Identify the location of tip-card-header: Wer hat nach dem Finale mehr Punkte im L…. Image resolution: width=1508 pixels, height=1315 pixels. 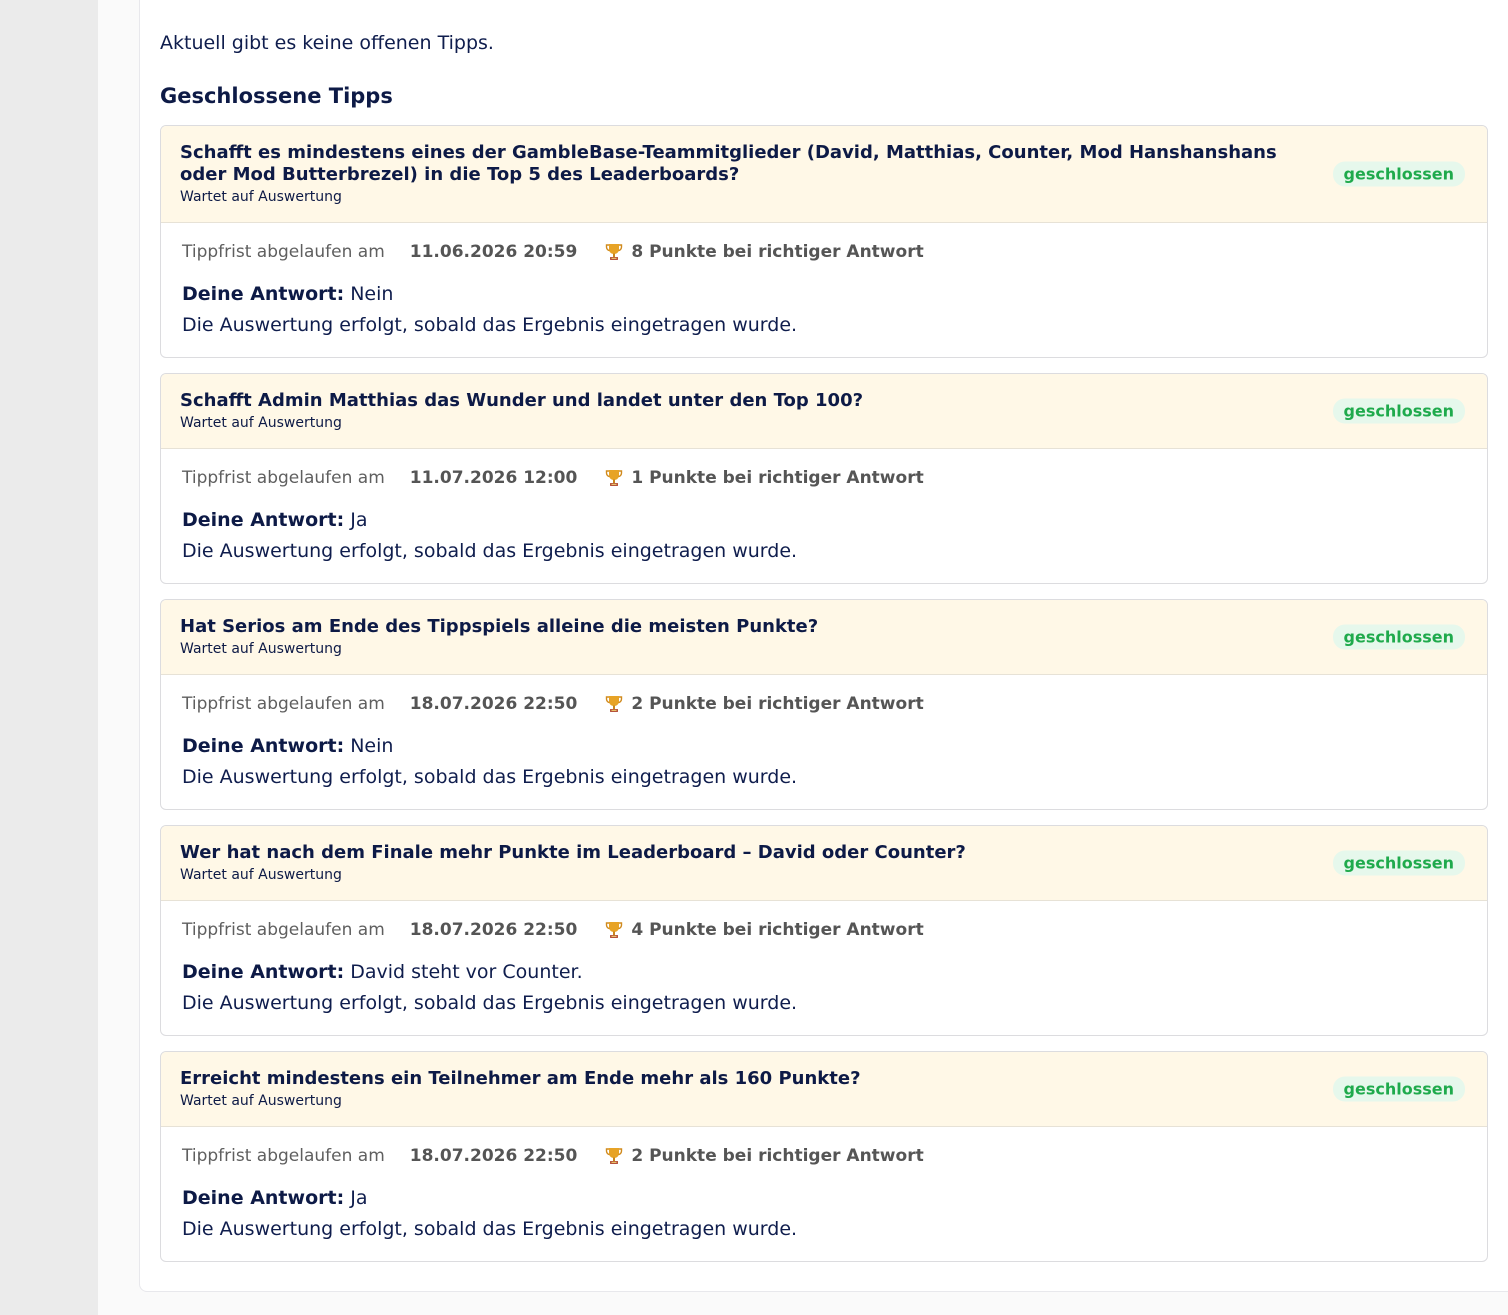
(824, 863).